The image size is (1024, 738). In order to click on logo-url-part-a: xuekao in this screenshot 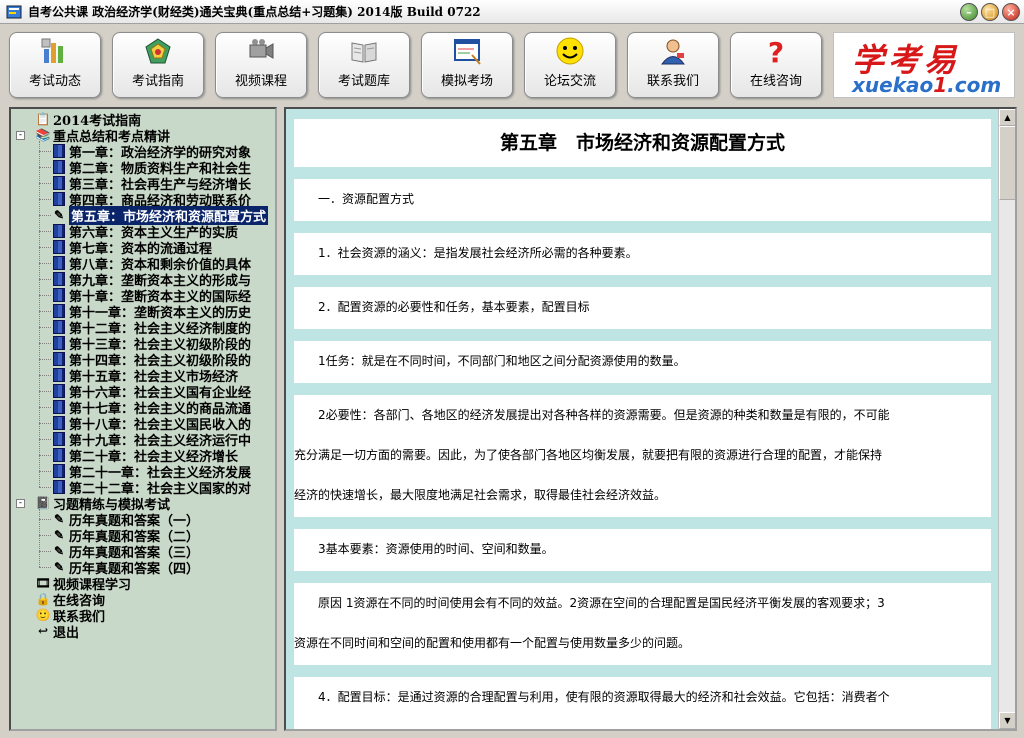, I will do `click(893, 85)`.